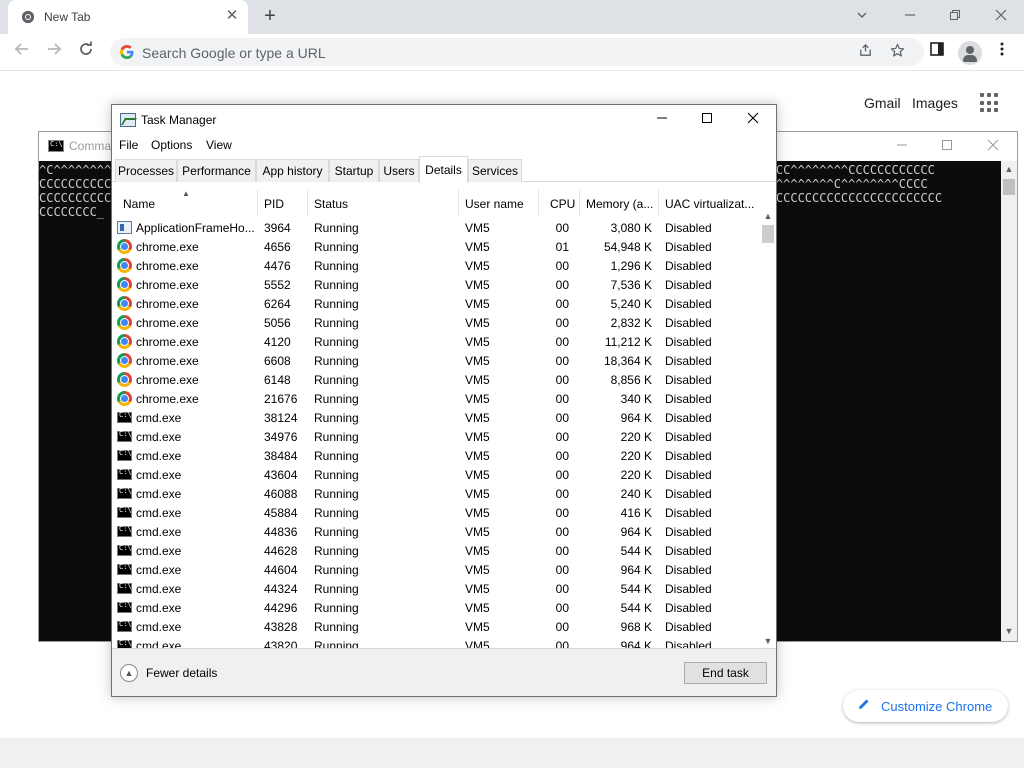 The width and height of the screenshot is (1024, 768). I want to click on tm-close-icon, so click(753, 120).